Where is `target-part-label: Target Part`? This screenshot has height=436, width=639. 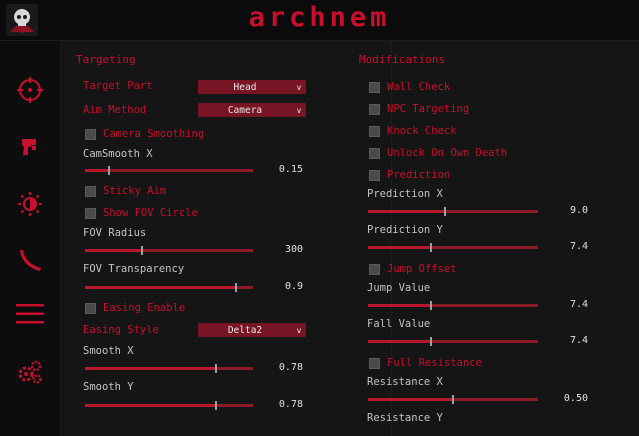 target-part-label: Target Part is located at coordinates (118, 86).